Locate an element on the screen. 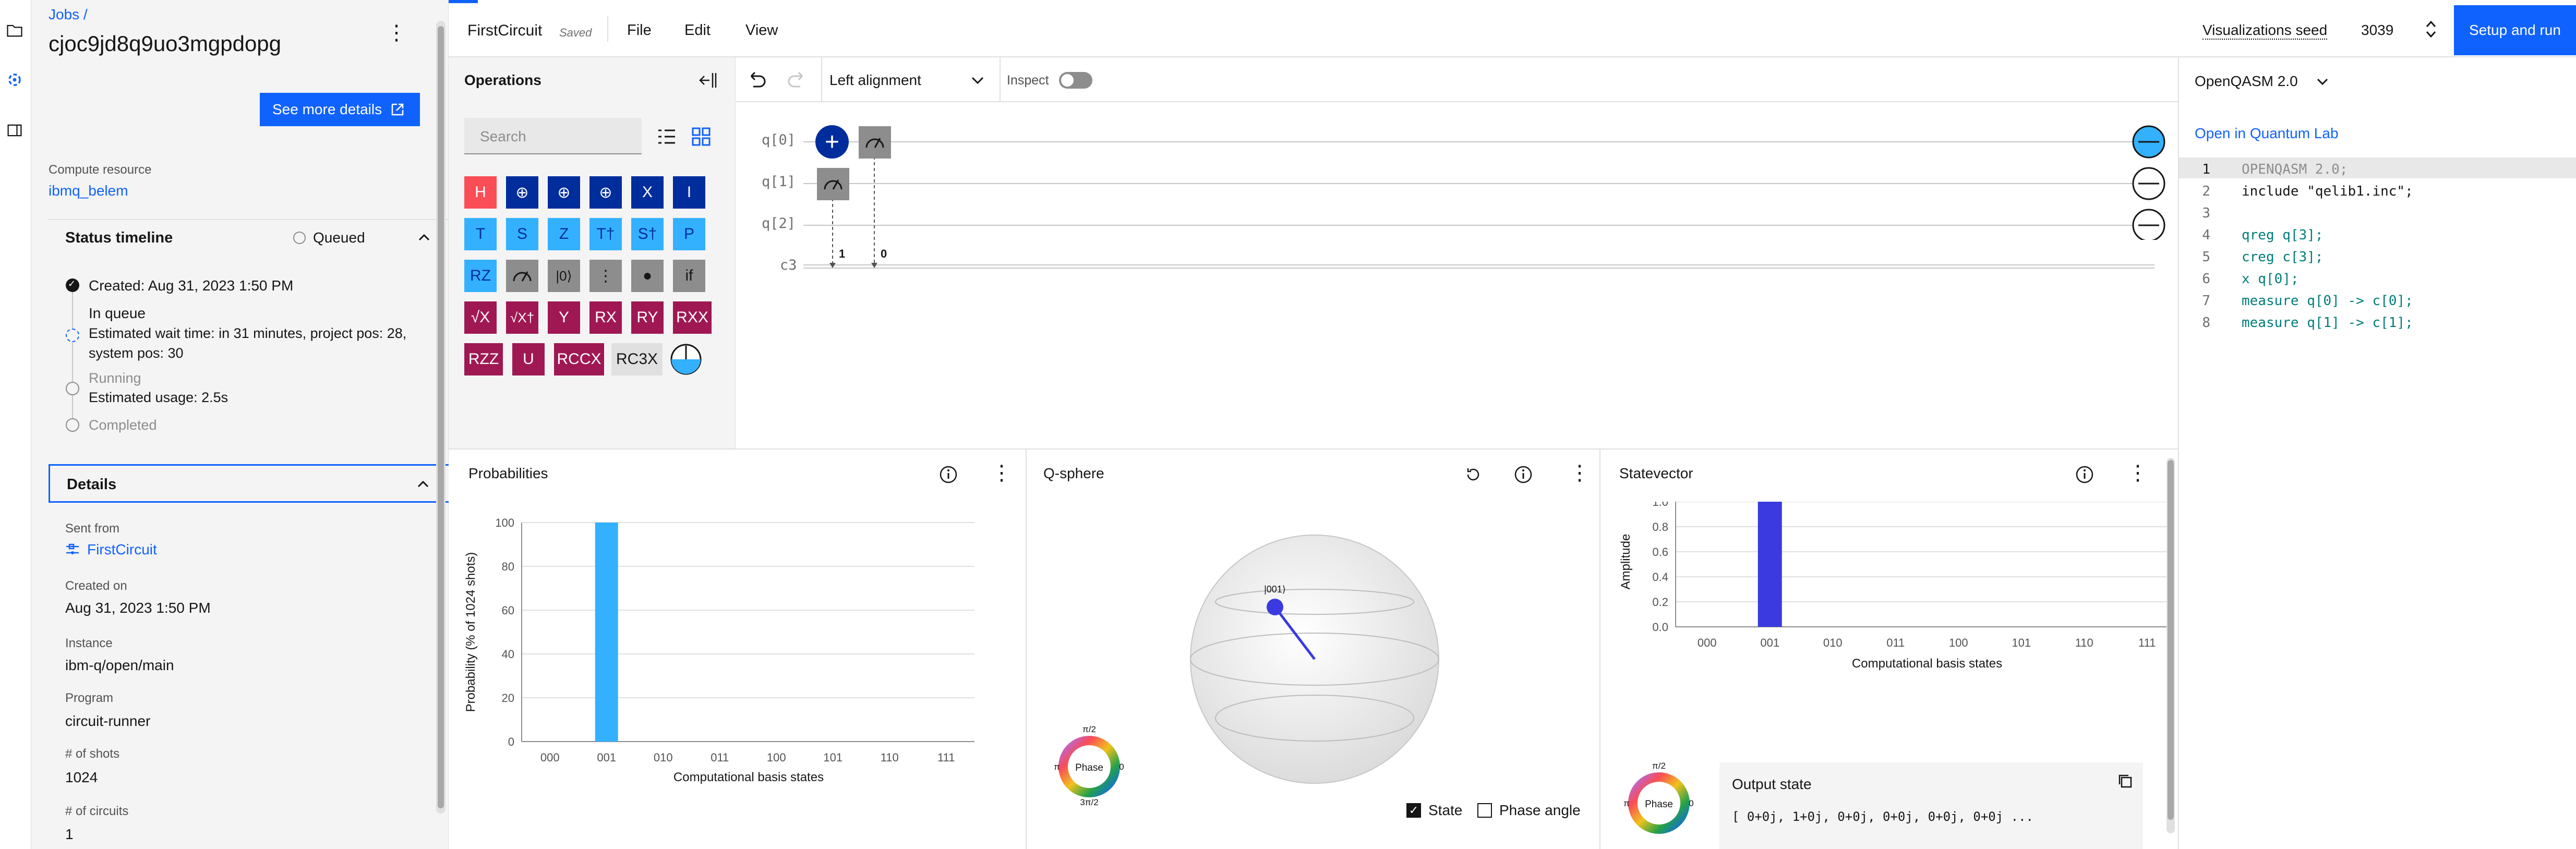 The image size is (2576, 849). x-tick-label: 101 is located at coordinates (2021, 643).